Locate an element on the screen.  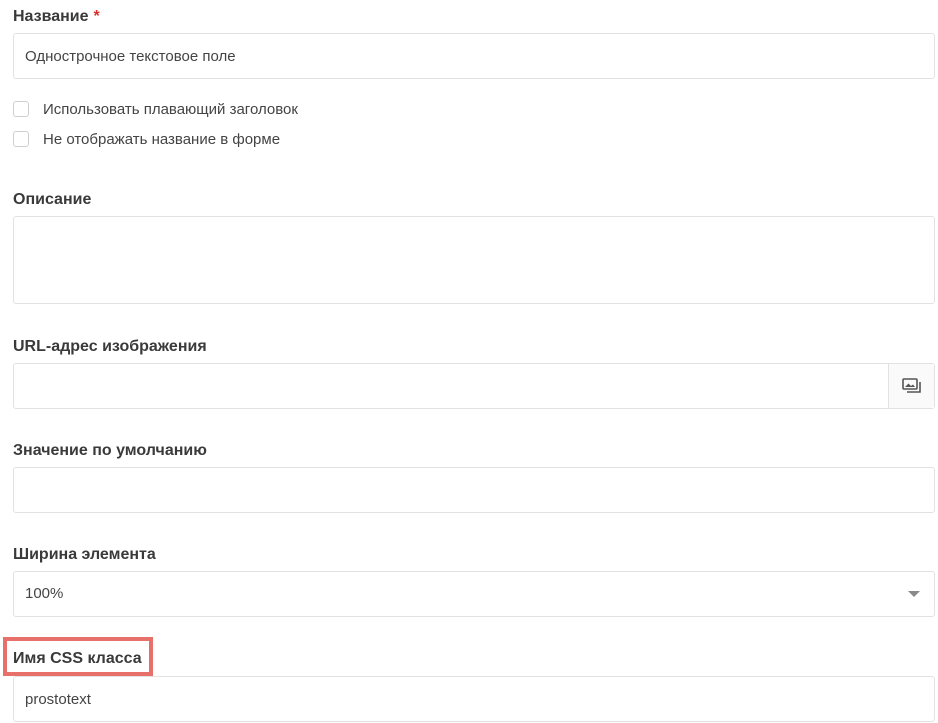
css-class-input is located at coordinates (474, 699).